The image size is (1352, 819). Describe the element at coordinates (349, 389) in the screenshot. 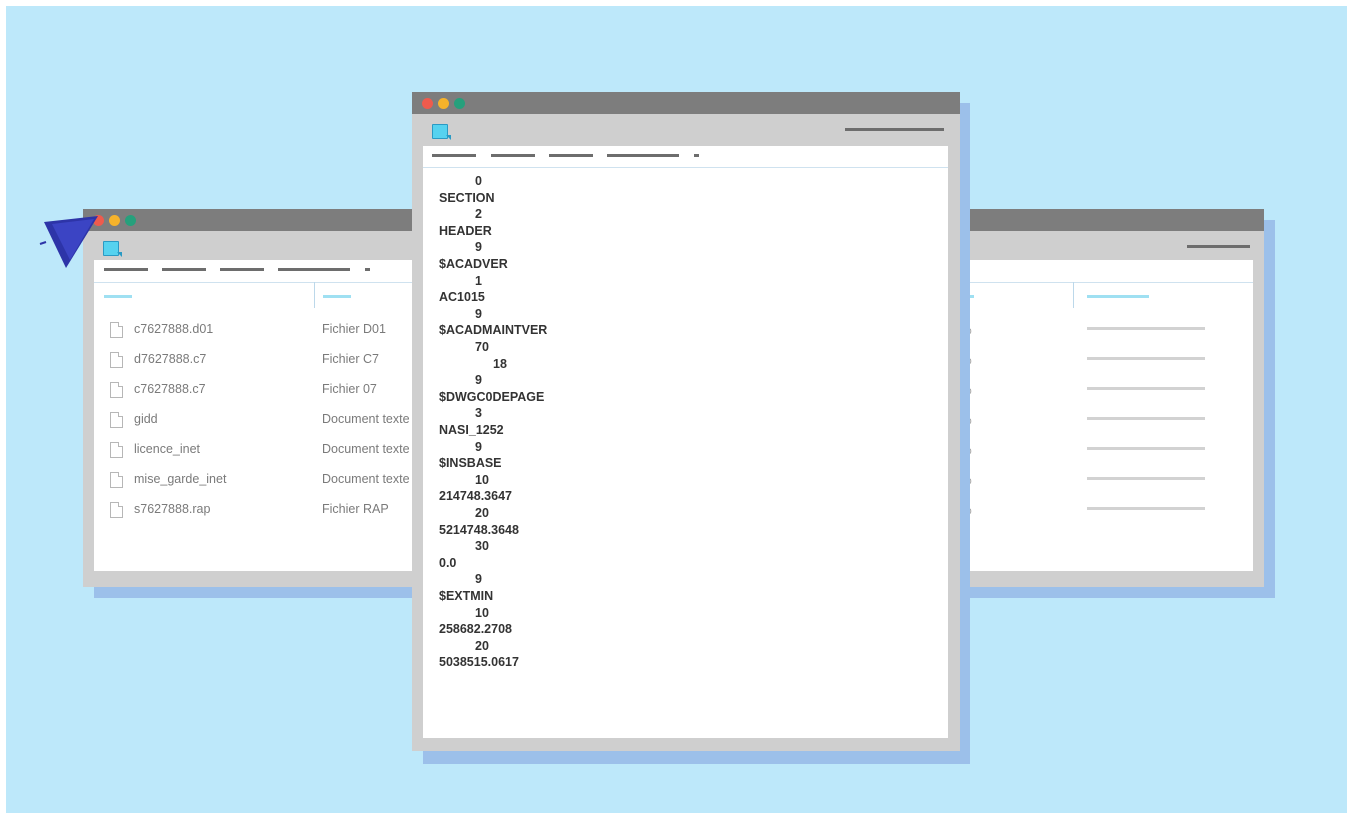

I see `file-type: Fichier 07` at that location.